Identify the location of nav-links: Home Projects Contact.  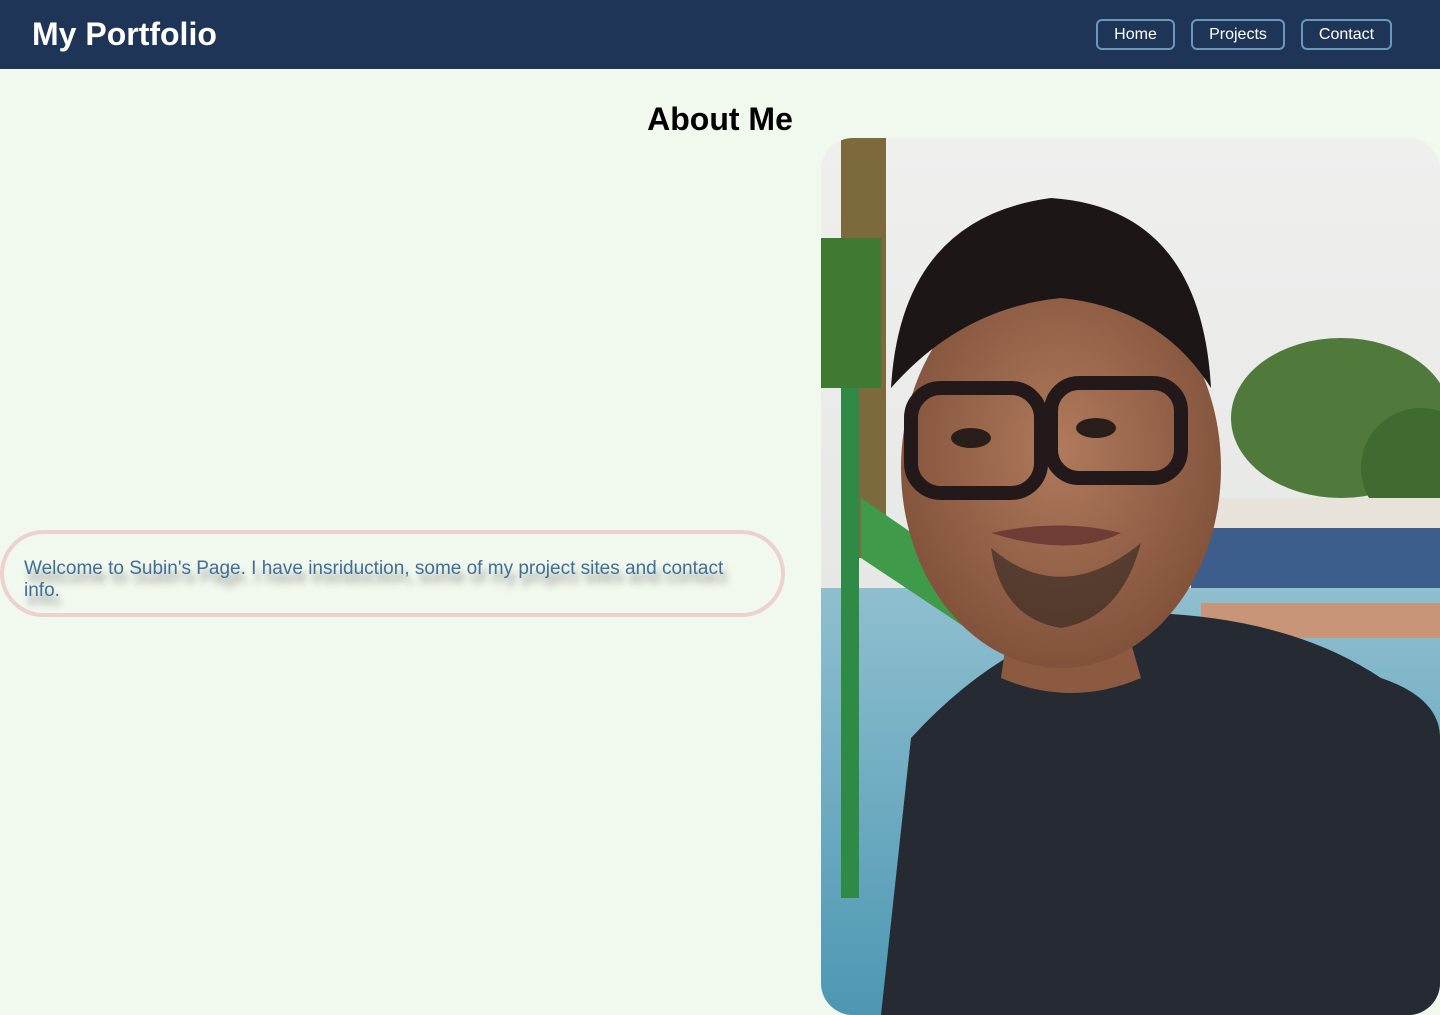
(720, 34).